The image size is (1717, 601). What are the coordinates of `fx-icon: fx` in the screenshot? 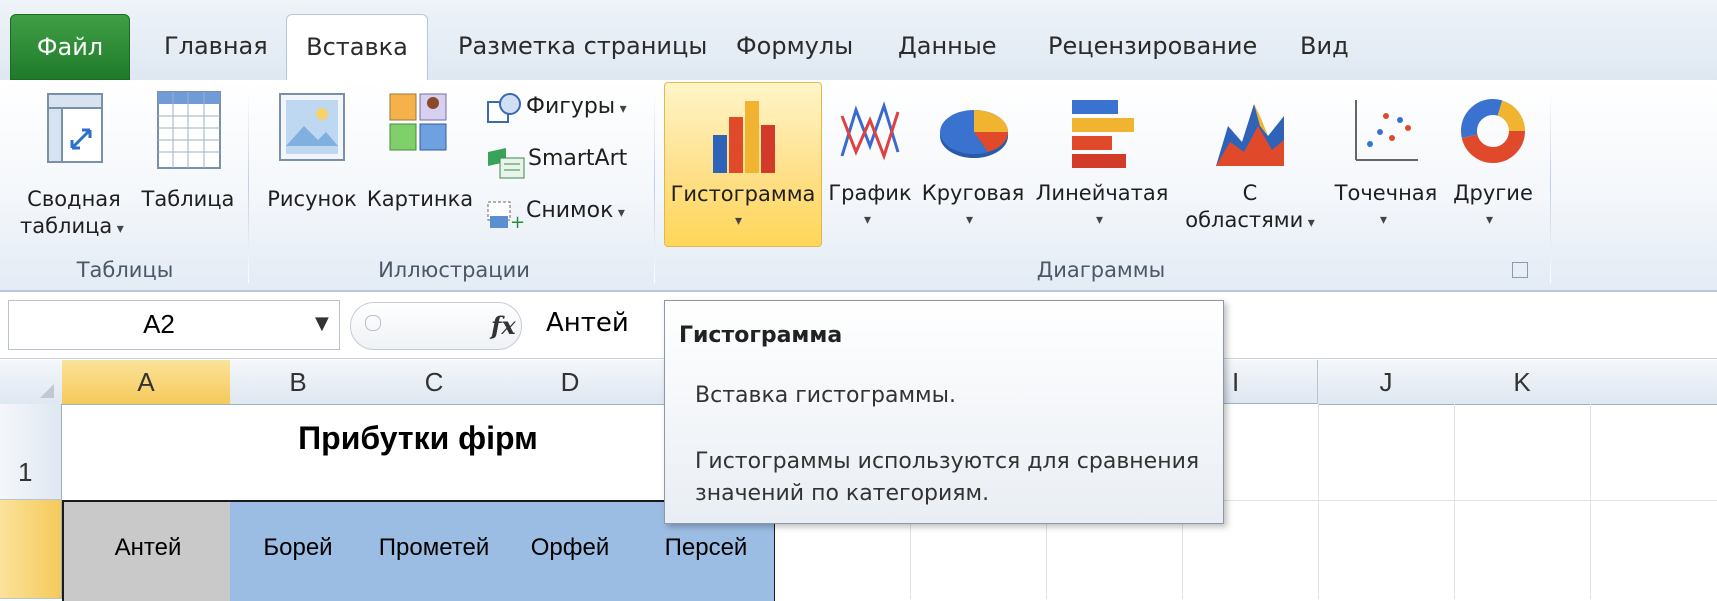 It's located at (503, 325).